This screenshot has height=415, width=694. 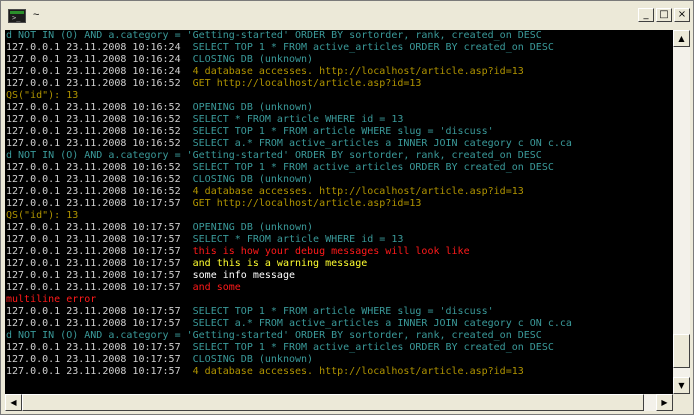 I want to click on console-text: and this is a warning message, so click(x=280, y=263).